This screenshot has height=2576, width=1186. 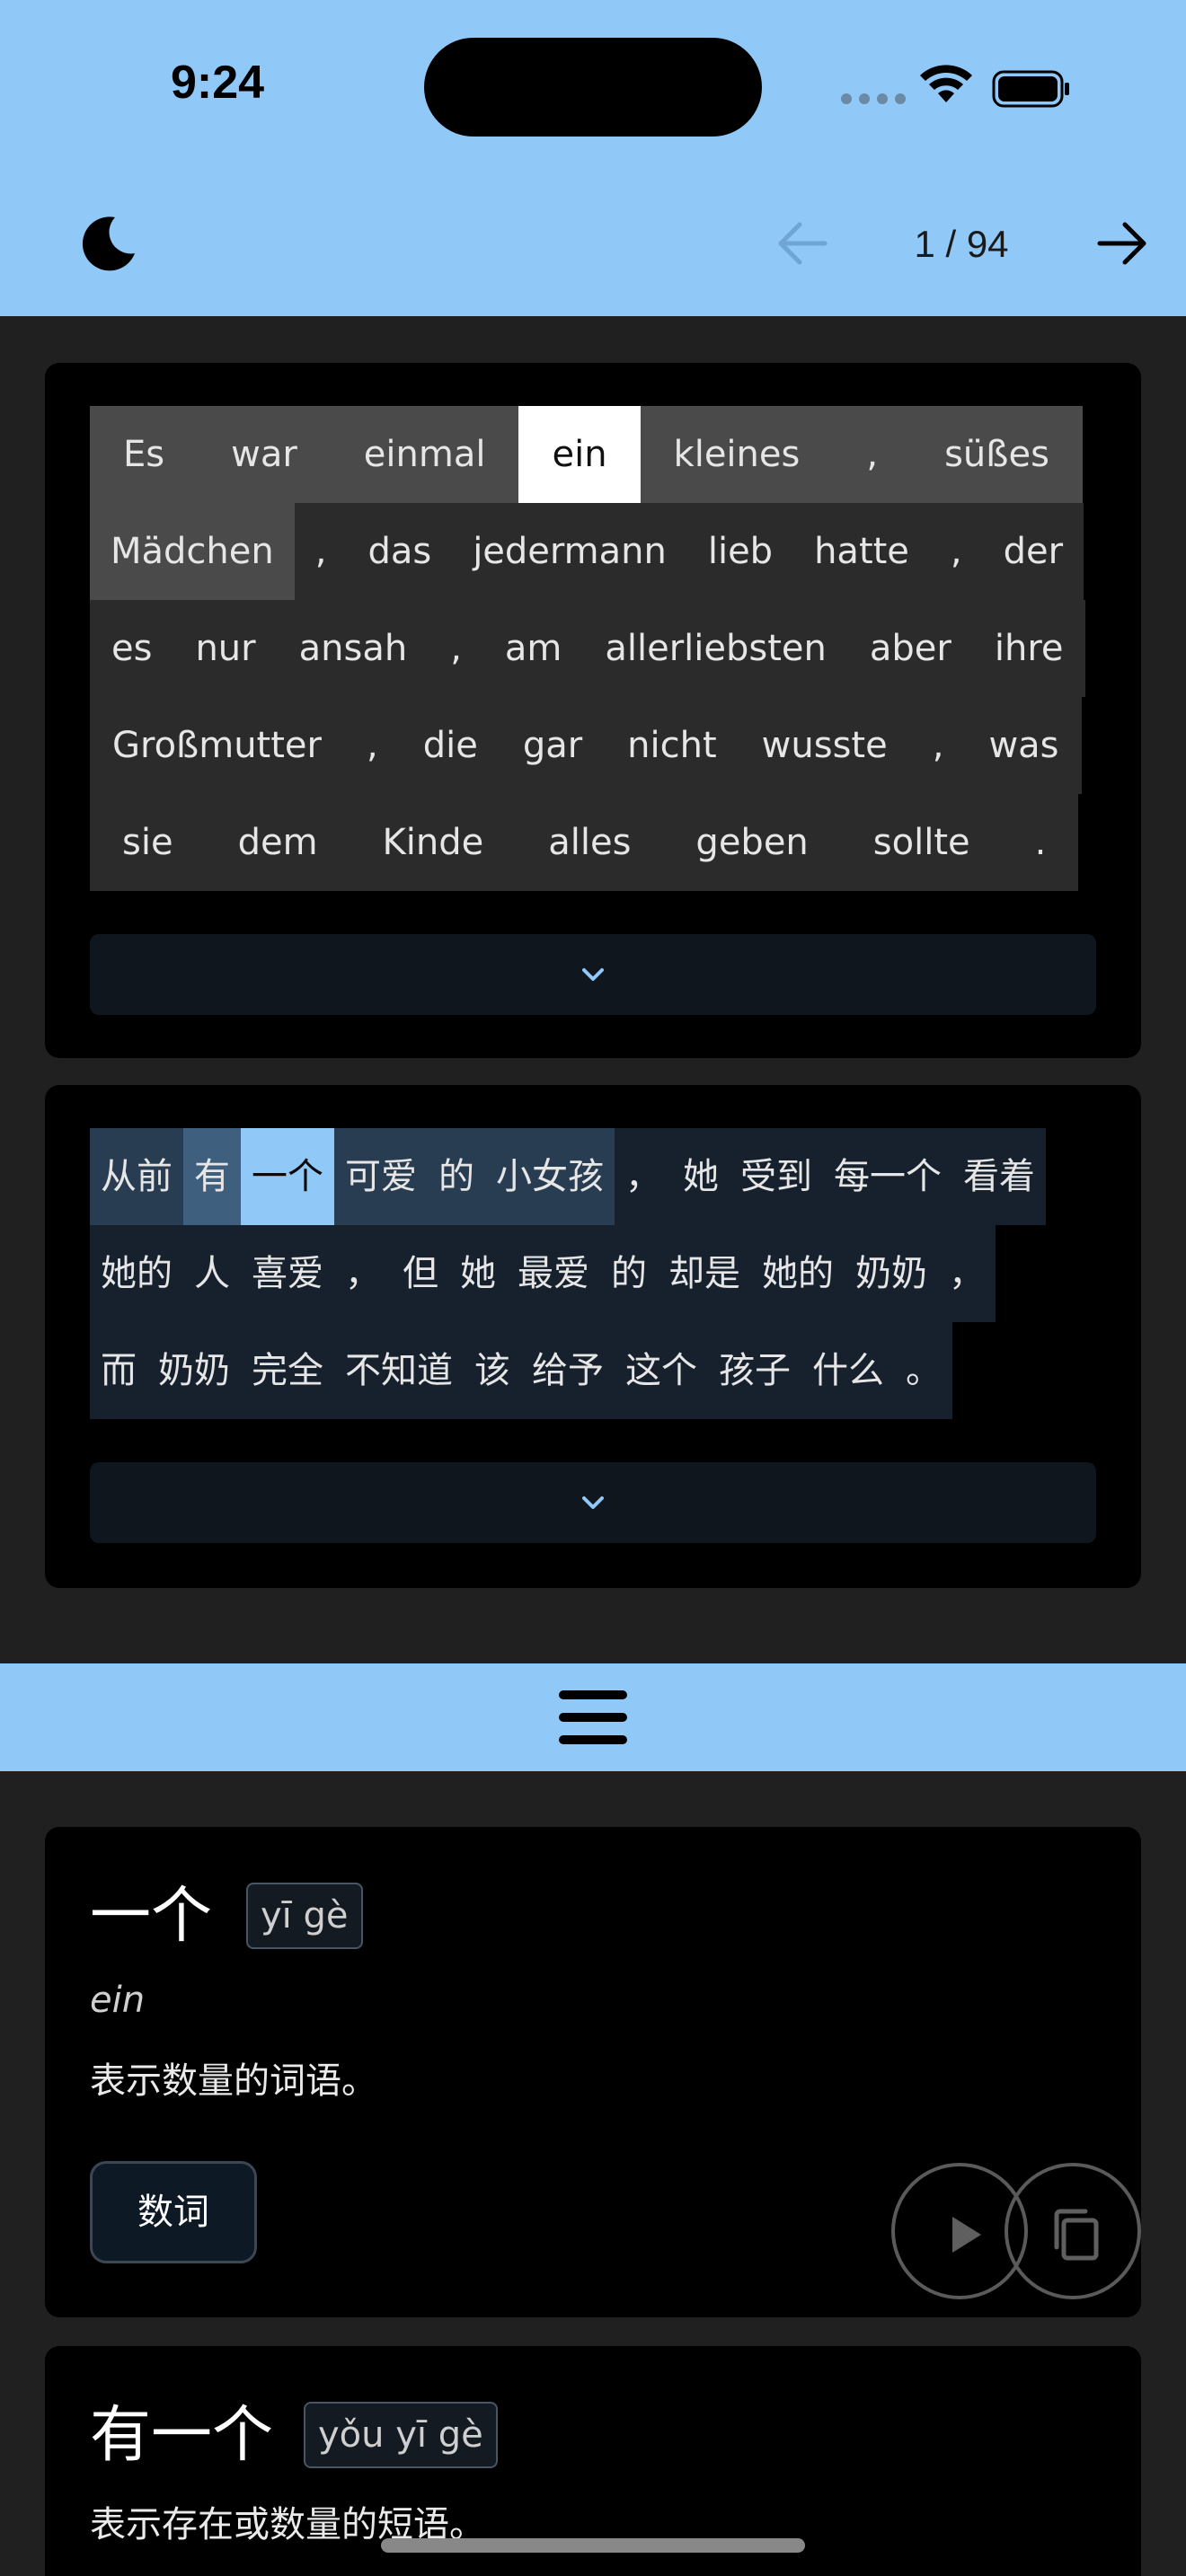 I want to click on word-token: gar, so click(x=553, y=745).